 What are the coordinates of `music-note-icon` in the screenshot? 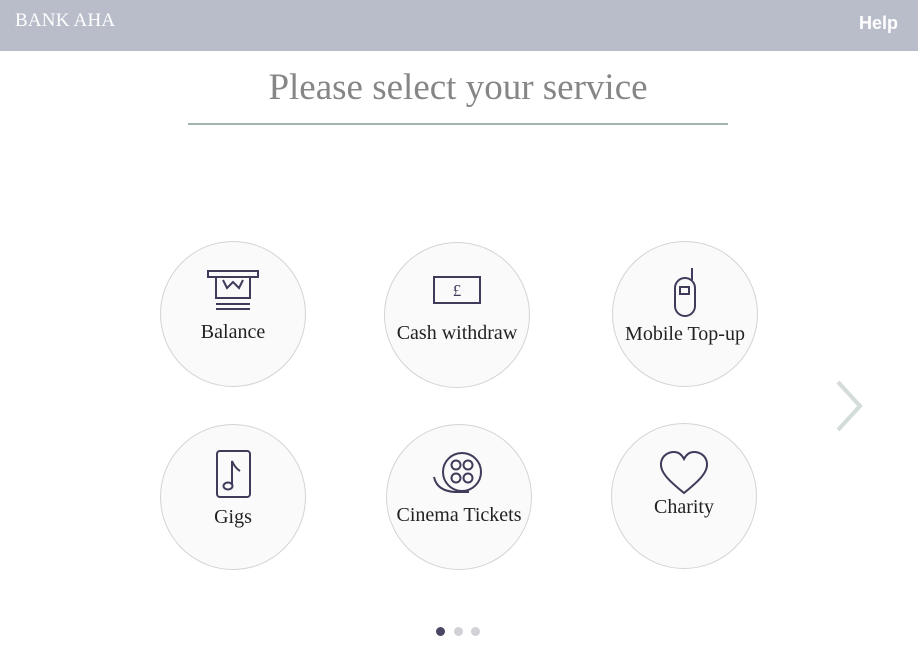 It's located at (233, 477).